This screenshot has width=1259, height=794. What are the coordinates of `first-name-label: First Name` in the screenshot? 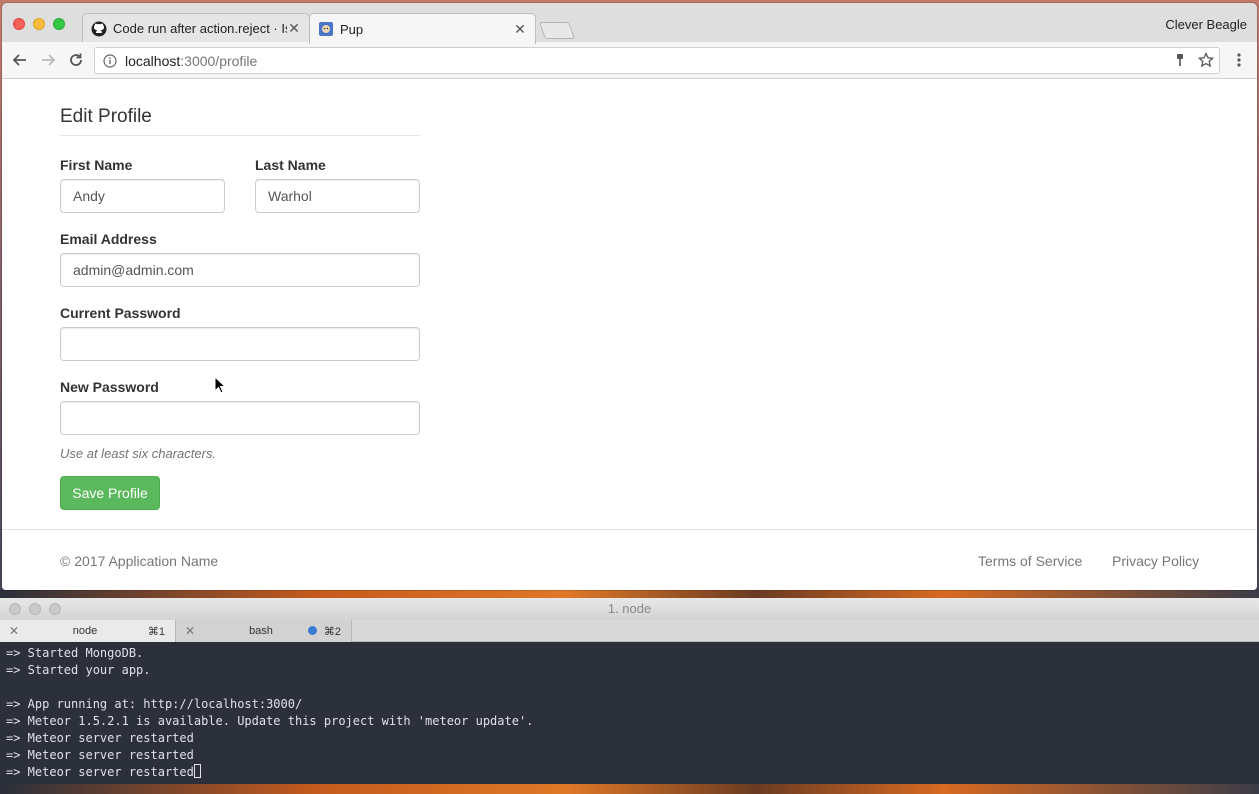 It's located at (96, 165).